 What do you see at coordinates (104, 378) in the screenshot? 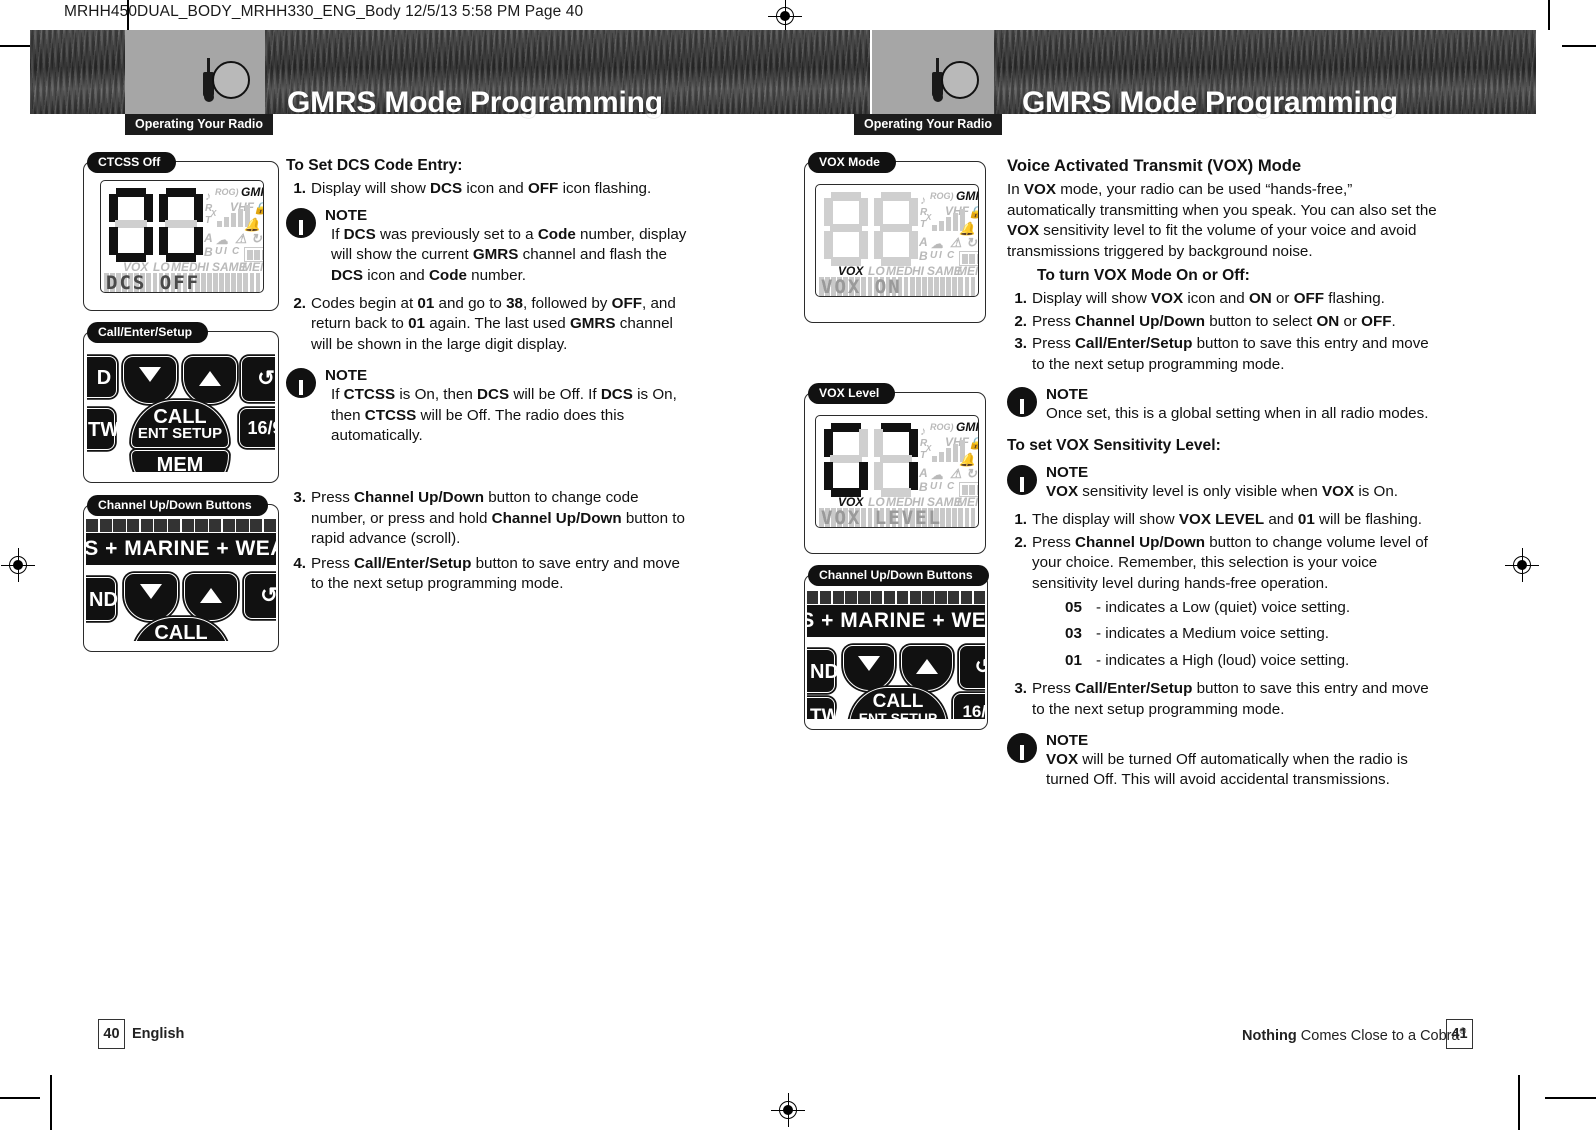
I see `key-left-d-label: D` at bounding box center [104, 378].